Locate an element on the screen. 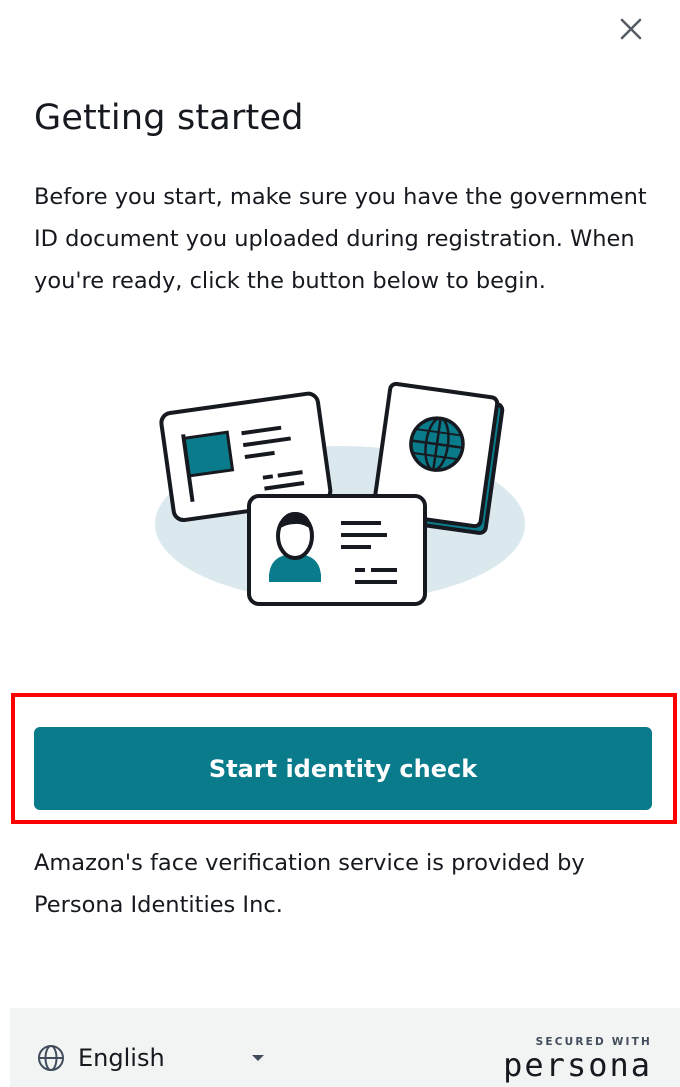 The image size is (680, 1087). id-documents-illustration is located at coordinates (340, 493).